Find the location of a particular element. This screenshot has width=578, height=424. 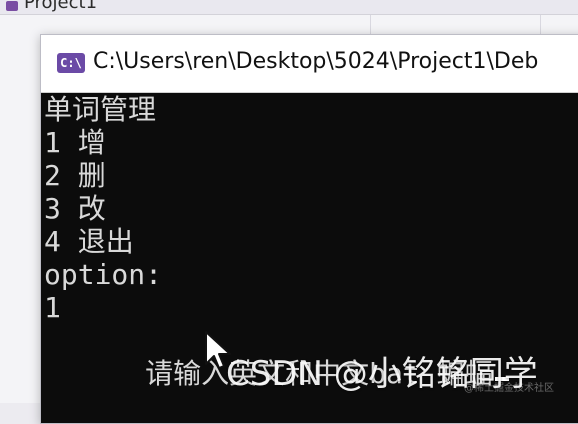

text-cursor is located at coordinates (501, 379).